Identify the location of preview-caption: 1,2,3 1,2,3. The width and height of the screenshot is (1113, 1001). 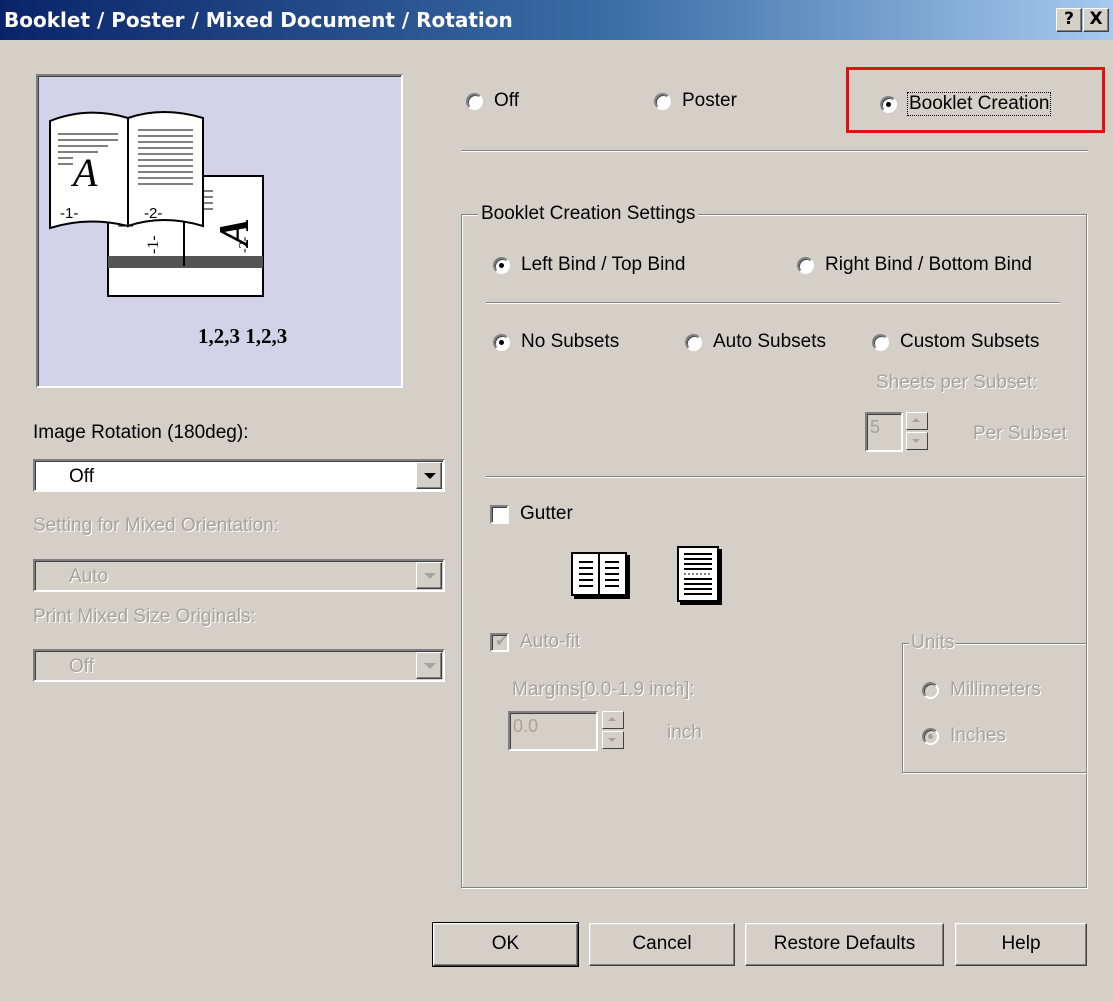
(243, 336).